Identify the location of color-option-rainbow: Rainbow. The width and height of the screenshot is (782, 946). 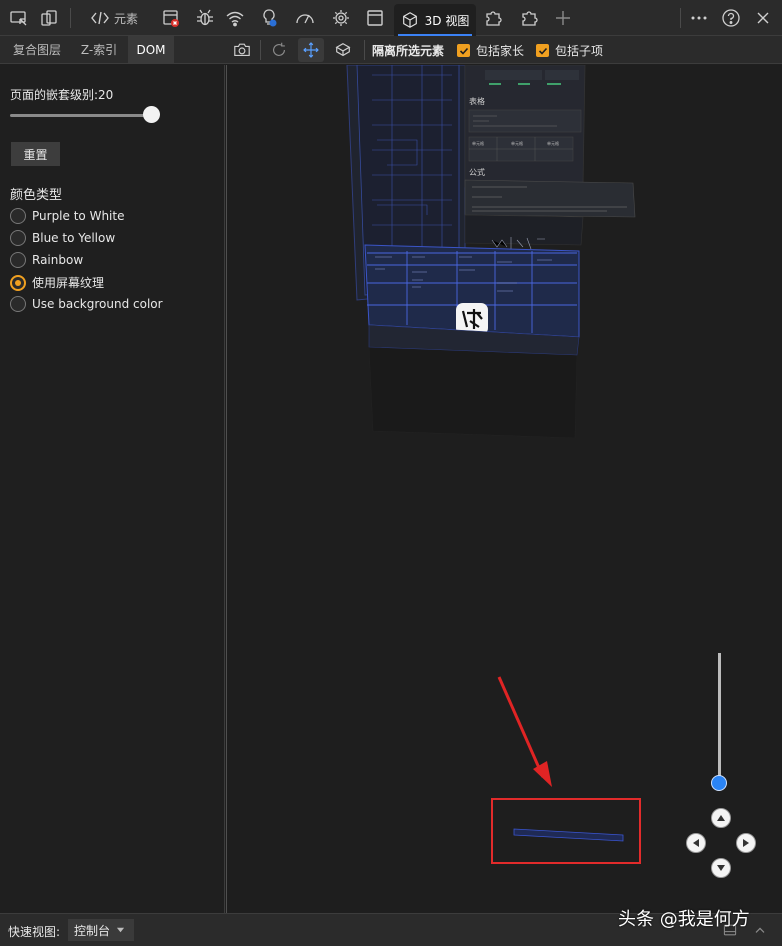
(46, 260).